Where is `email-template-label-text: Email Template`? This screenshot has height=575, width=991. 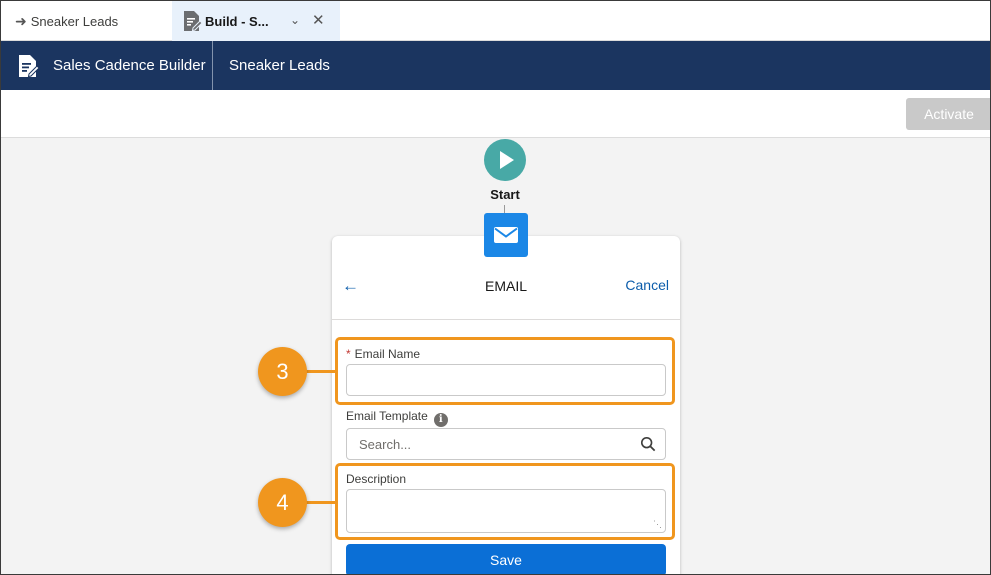
email-template-label-text: Email Template is located at coordinates (387, 416).